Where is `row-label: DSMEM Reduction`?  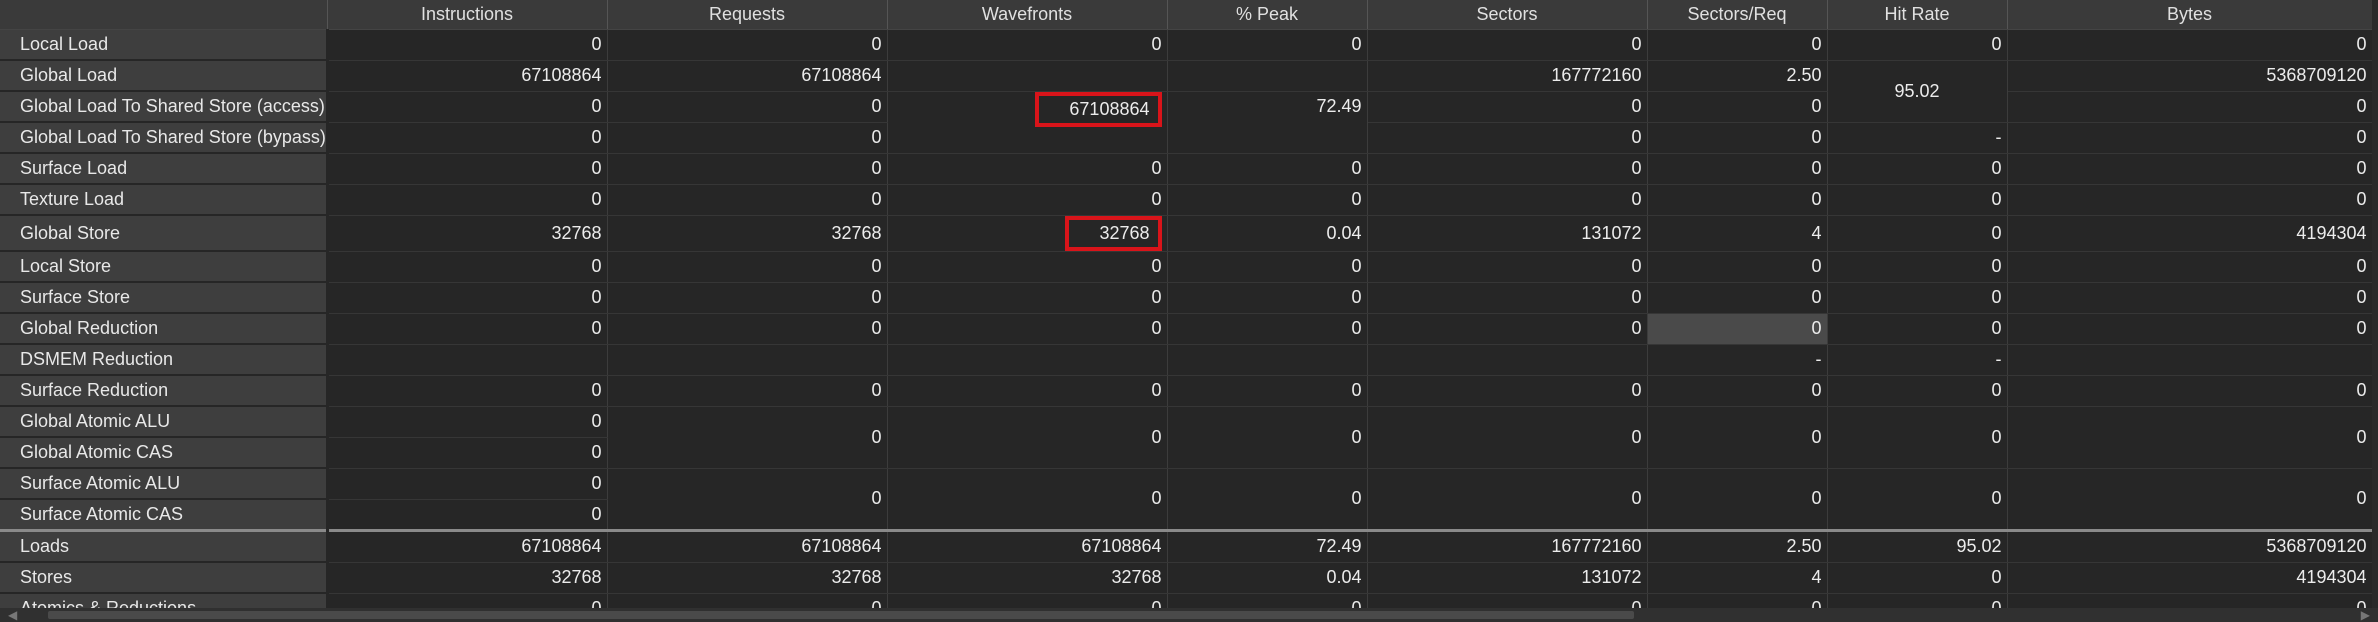
row-label: DSMEM Reduction is located at coordinates (164, 360).